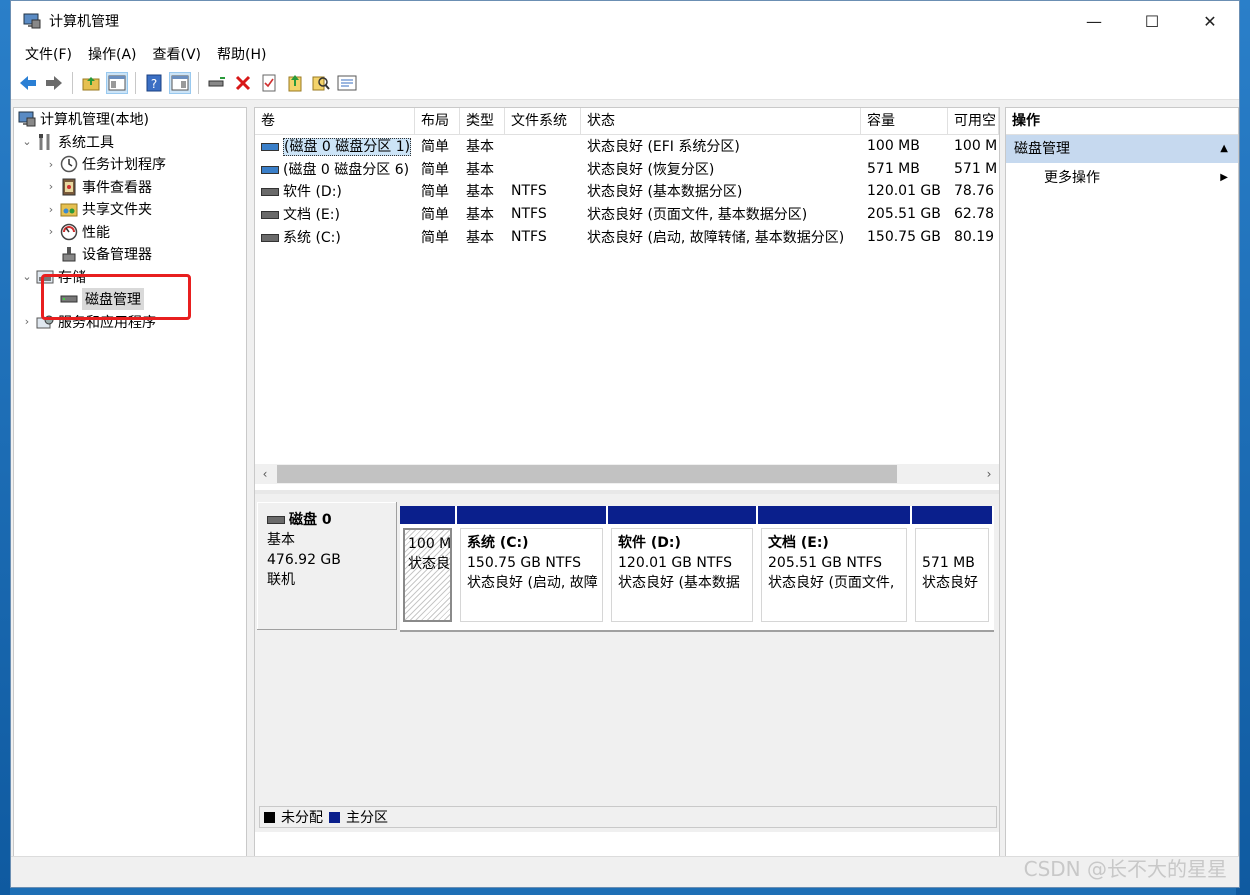 This screenshot has width=1250, height=895. Describe the element at coordinates (835, 567) in the screenshot. I see `partition-e: 文档 (E:) 205.51 GB NTFS 状态良好 (页面文件,` at that location.